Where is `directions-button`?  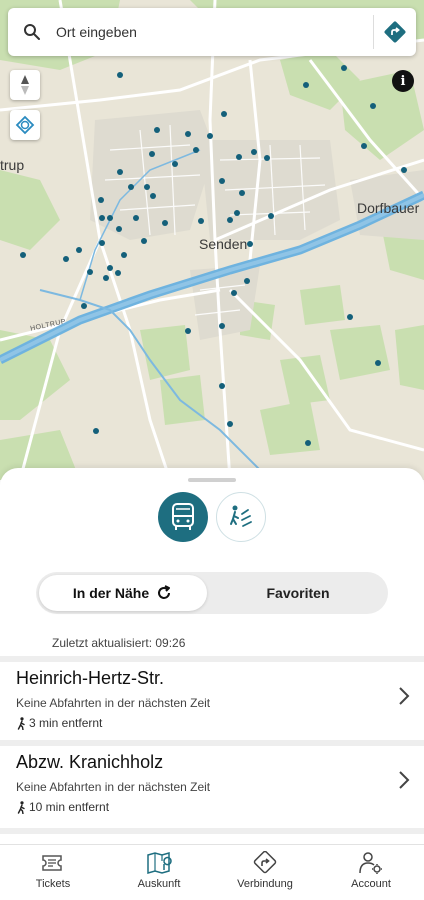 directions-button is located at coordinates (395, 32).